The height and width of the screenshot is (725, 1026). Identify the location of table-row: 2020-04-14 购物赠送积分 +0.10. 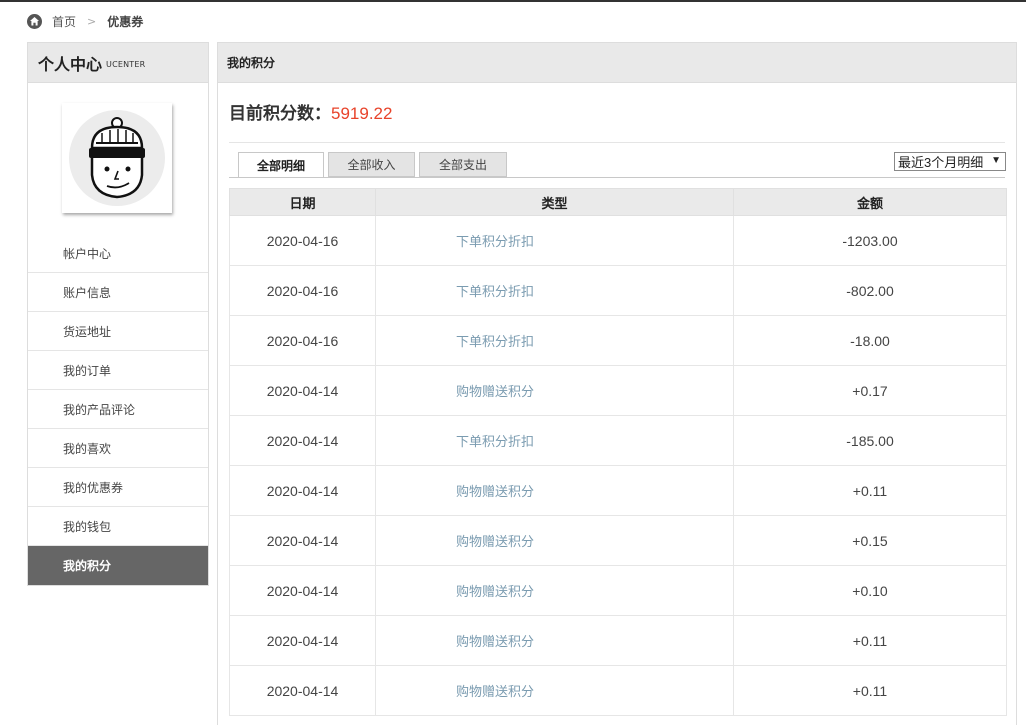
(618, 590).